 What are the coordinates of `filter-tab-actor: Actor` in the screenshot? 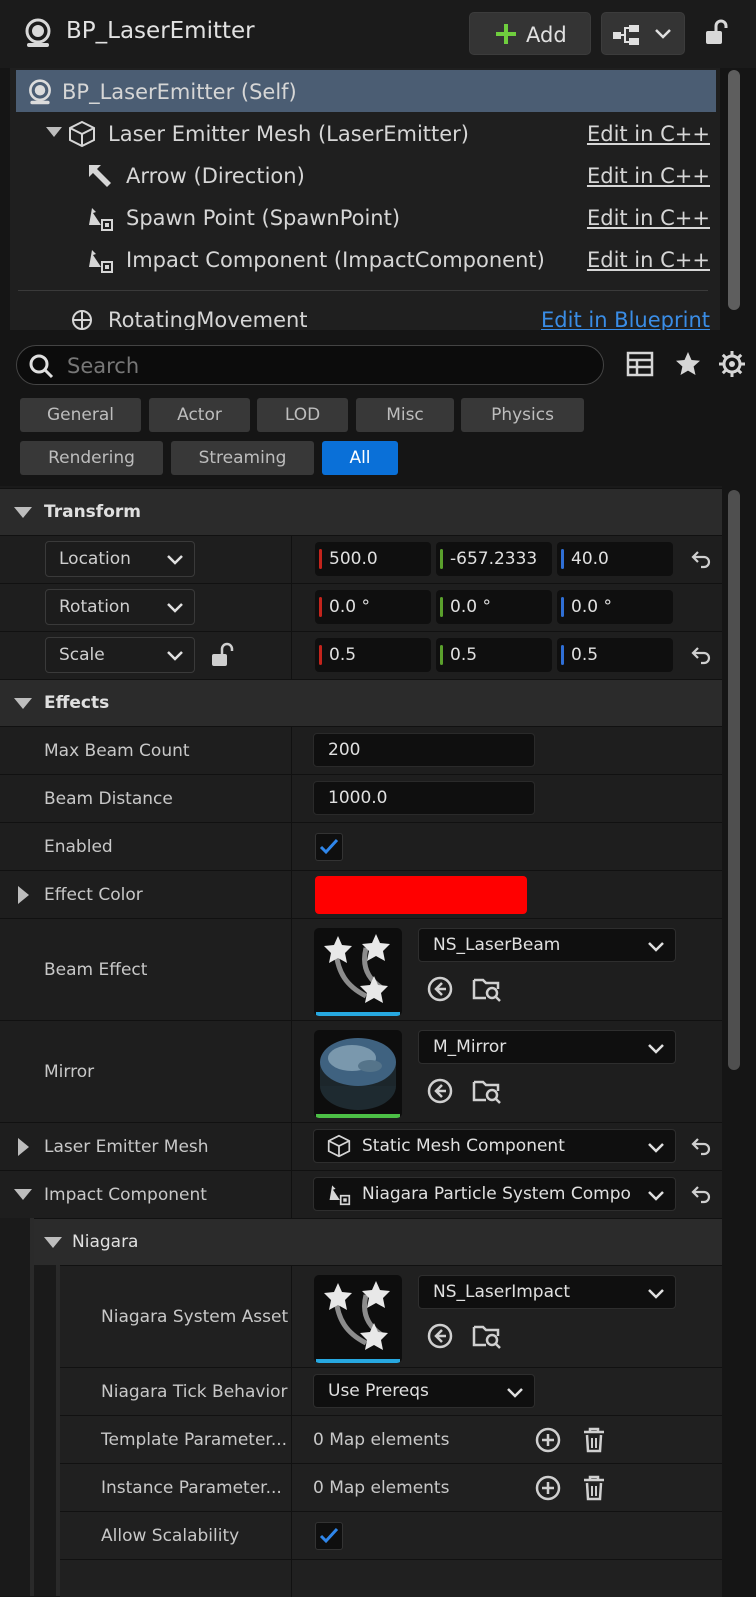 It's located at (199, 415).